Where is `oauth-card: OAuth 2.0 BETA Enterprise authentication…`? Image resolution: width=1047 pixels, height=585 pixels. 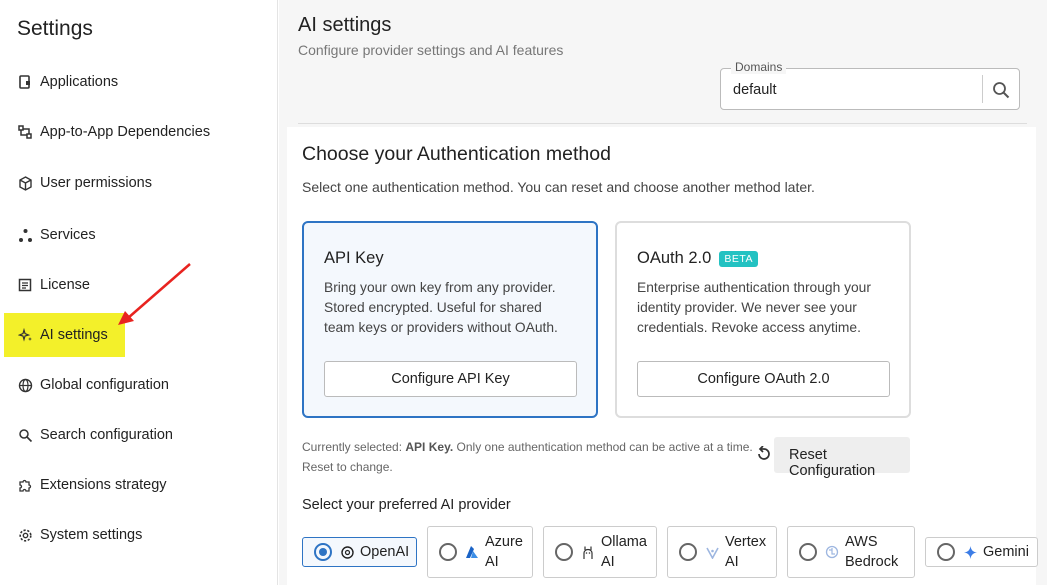 oauth-card: OAuth 2.0 BETA Enterprise authentication… is located at coordinates (763, 319).